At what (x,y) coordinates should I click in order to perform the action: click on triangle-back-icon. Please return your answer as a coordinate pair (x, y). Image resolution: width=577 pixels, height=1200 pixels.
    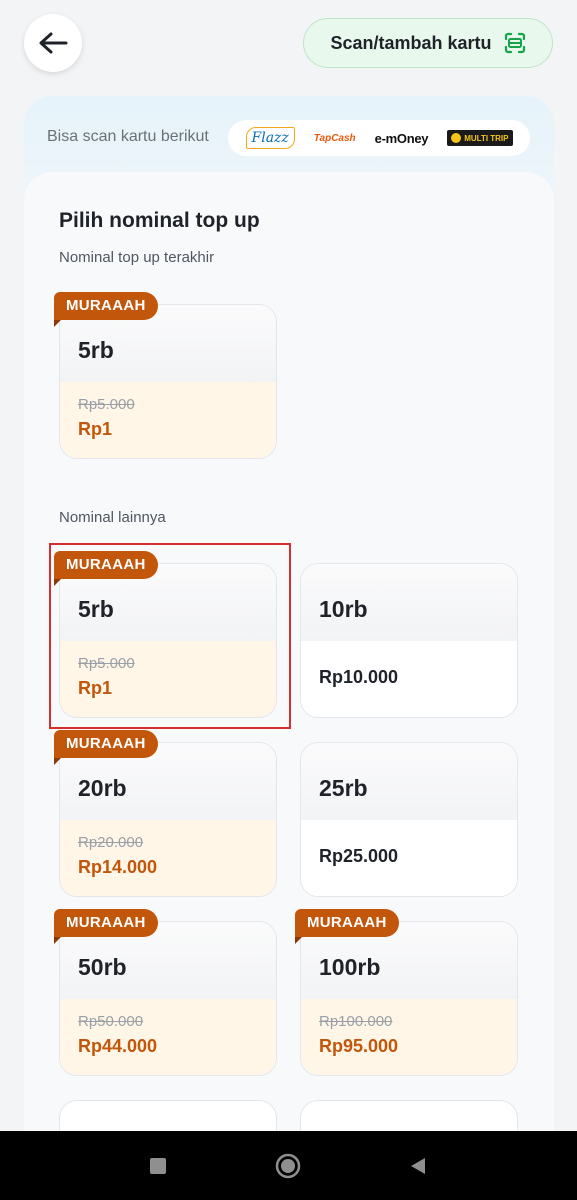
    Looking at the image, I should click on (418, 1166).